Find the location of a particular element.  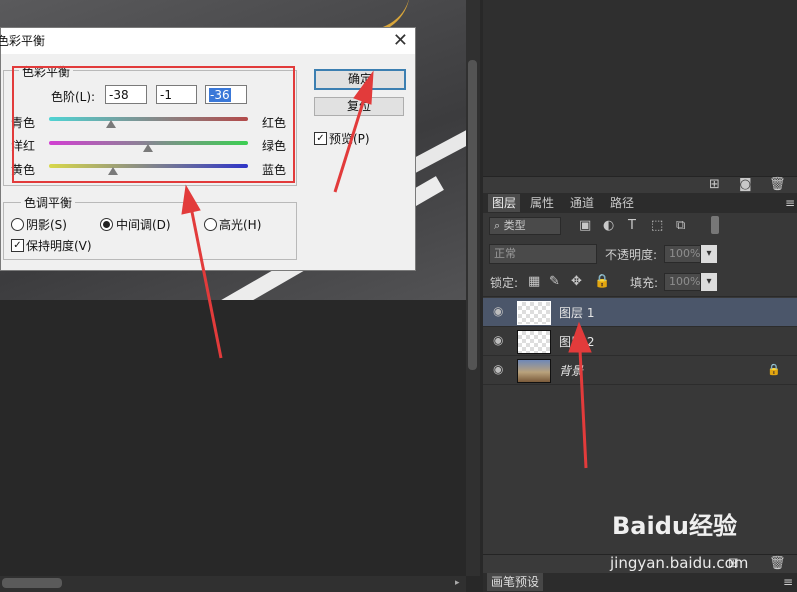

baidu-watermark-logo: Baidu经验 is located at coordinates (674, 526).